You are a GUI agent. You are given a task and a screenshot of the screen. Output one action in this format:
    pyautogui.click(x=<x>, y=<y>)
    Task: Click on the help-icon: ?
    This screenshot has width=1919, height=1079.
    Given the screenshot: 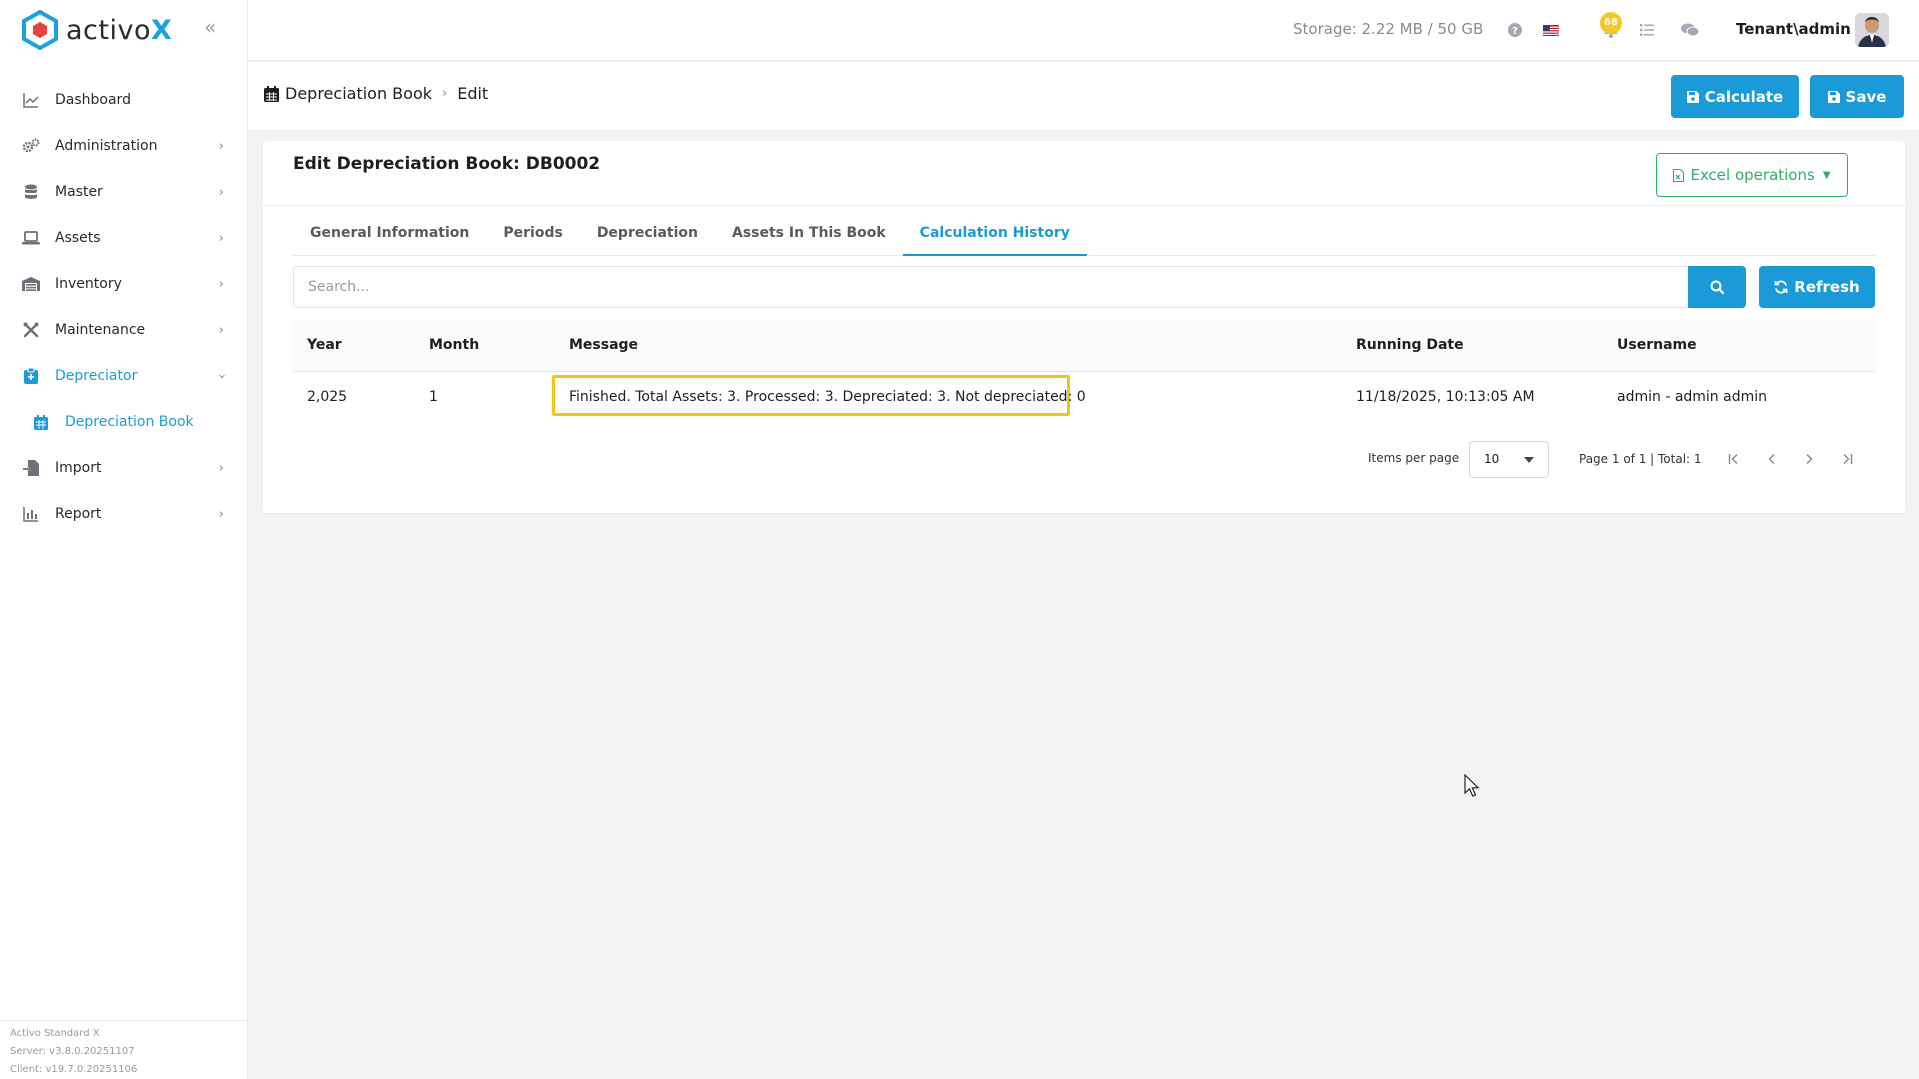 What is the action you would take?
    pyautogui.click(x=1515, y=30)
    